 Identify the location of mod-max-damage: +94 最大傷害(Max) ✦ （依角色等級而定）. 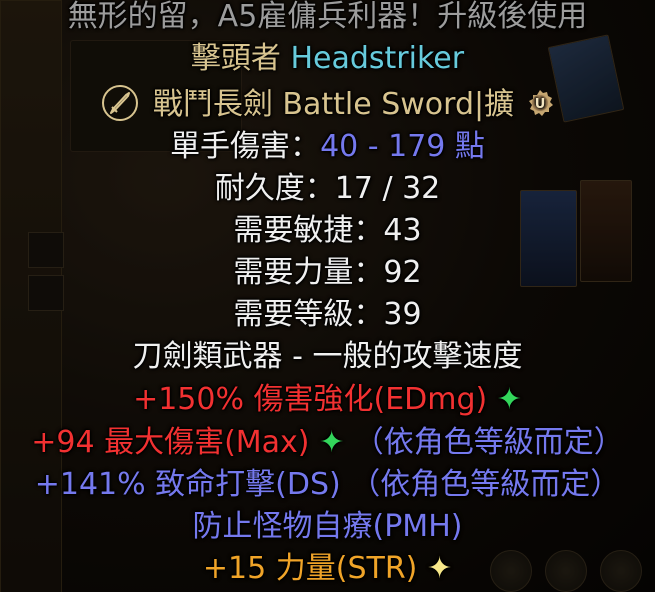
(327, 443).